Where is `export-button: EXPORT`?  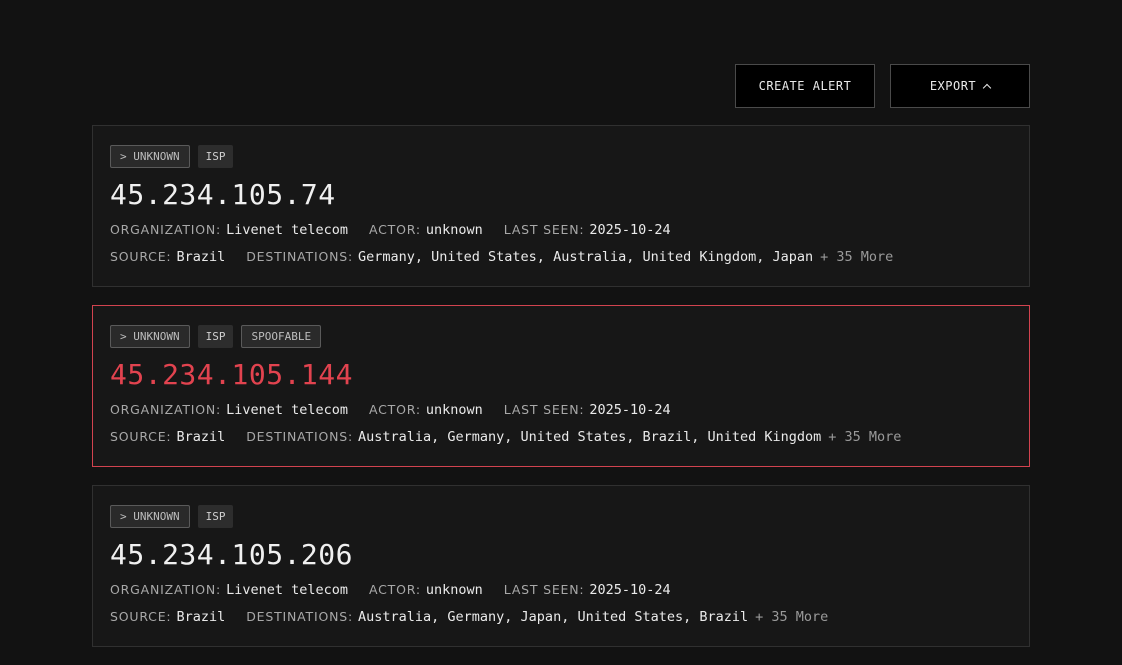 export-button: EXPORT is located at coordinates (960, 86).